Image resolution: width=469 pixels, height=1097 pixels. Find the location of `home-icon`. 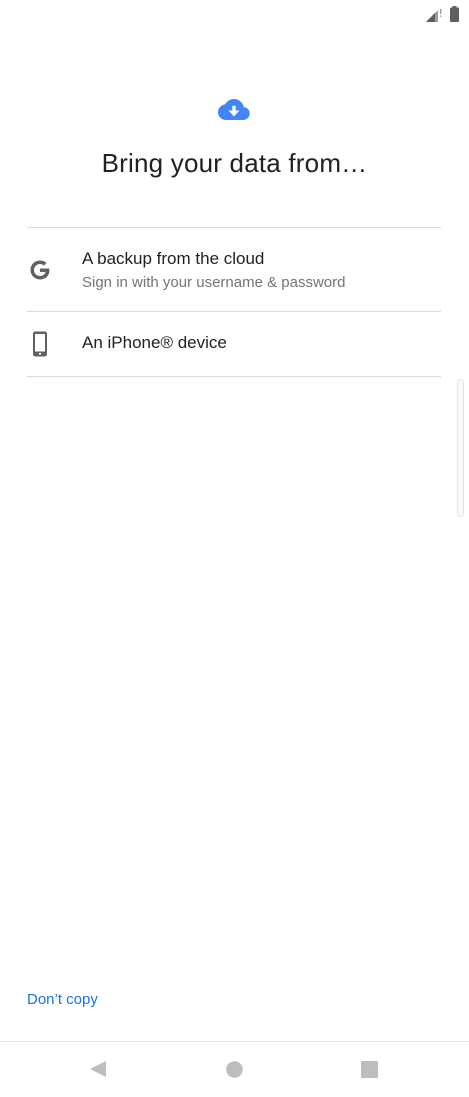

home-icon is located at coordinates (234, 1069).